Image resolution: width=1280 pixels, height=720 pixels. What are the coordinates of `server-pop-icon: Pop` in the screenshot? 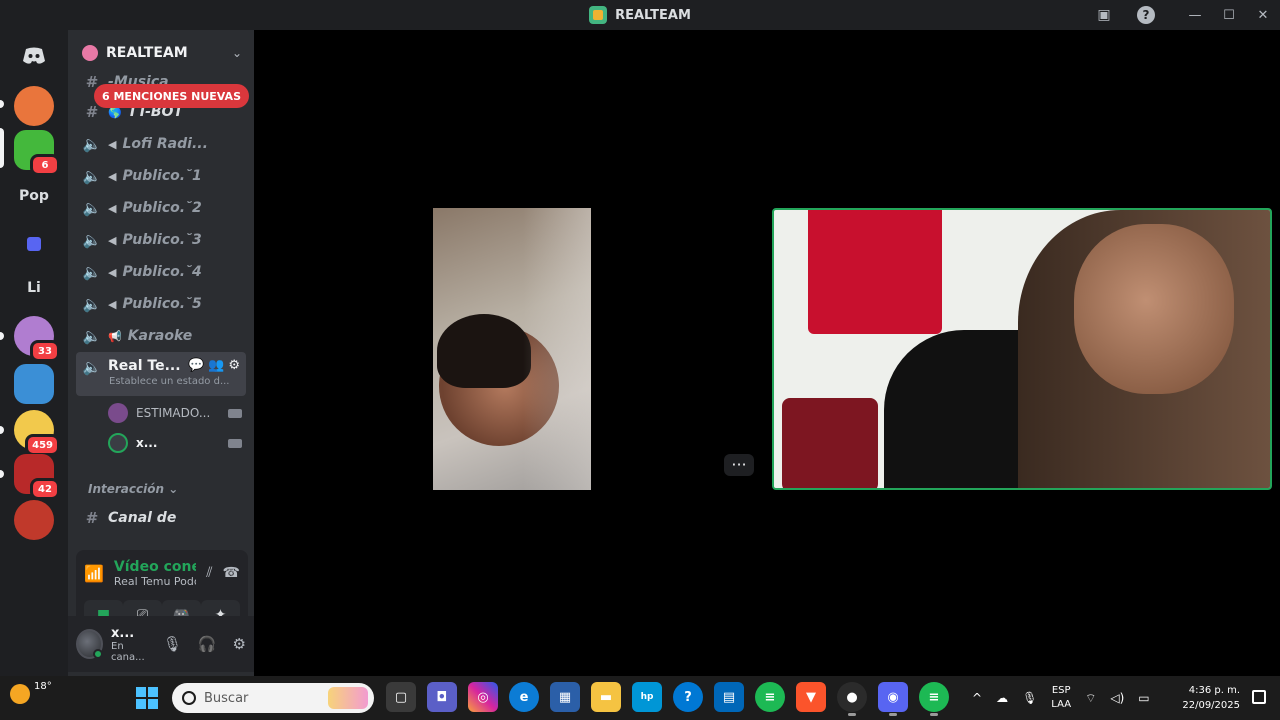 It's located at (34, 196).